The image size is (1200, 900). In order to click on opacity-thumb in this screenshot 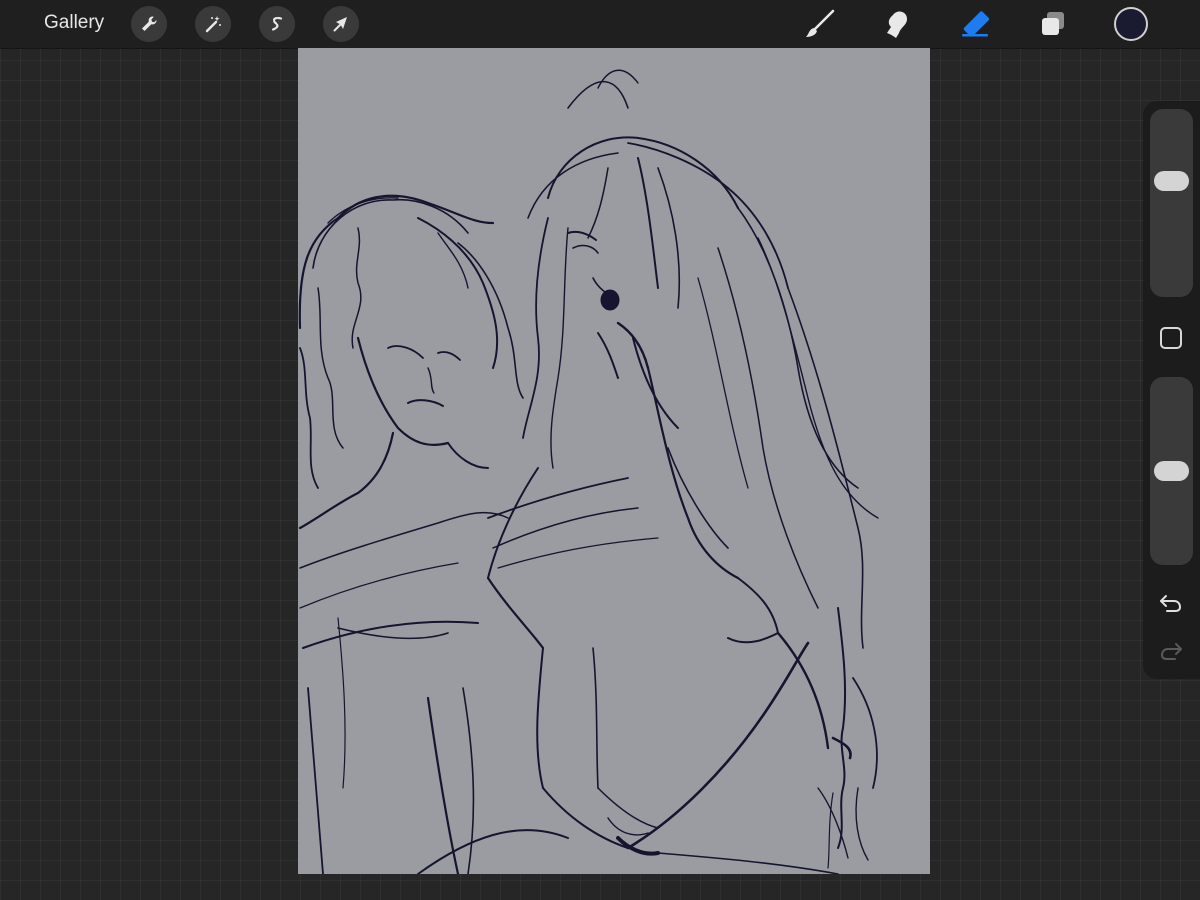, I will do `click(1171, 471)`.